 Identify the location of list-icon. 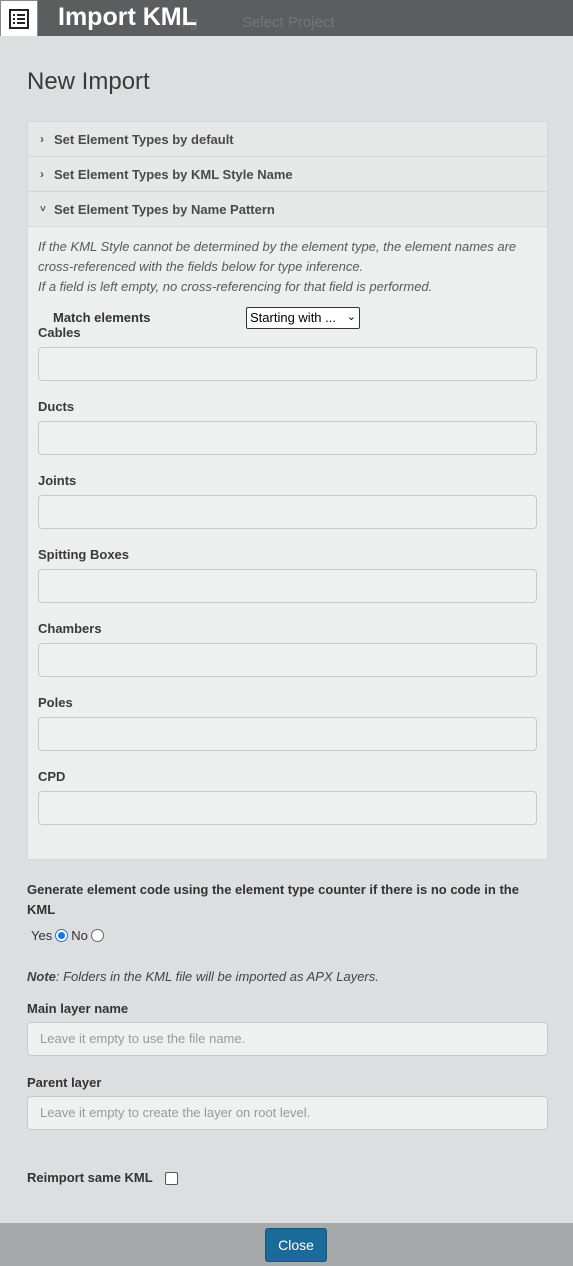
(19, 18).